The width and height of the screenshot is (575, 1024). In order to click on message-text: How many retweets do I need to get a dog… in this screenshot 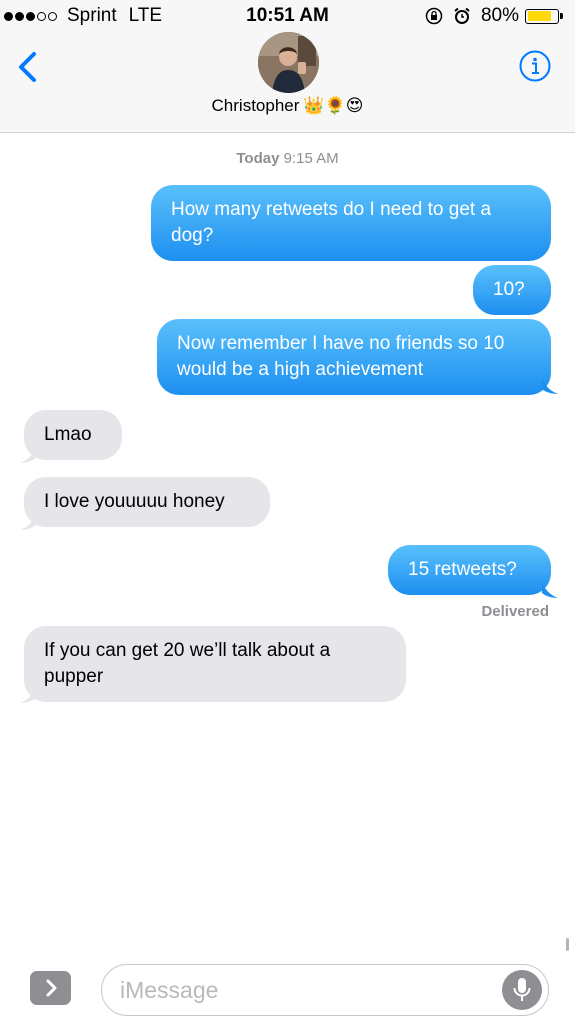, I will do `click(331, 222)`.